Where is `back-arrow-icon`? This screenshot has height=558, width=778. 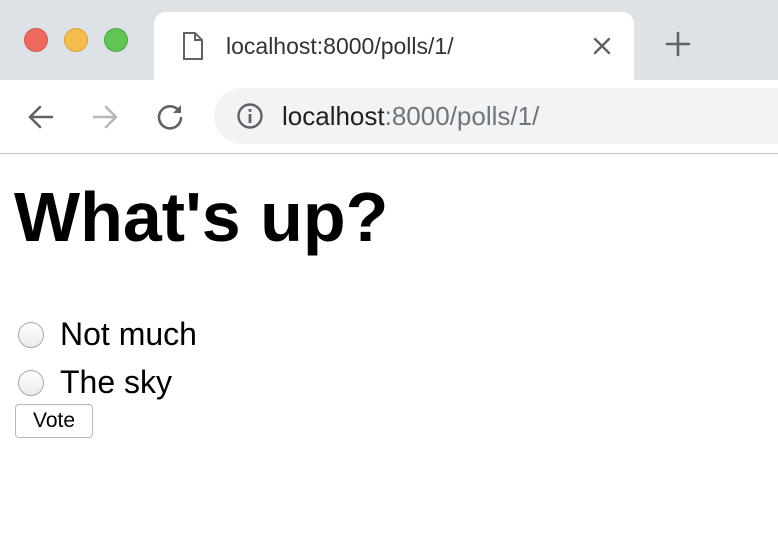
back-arrow-icon is located at coordinates (41, 117).